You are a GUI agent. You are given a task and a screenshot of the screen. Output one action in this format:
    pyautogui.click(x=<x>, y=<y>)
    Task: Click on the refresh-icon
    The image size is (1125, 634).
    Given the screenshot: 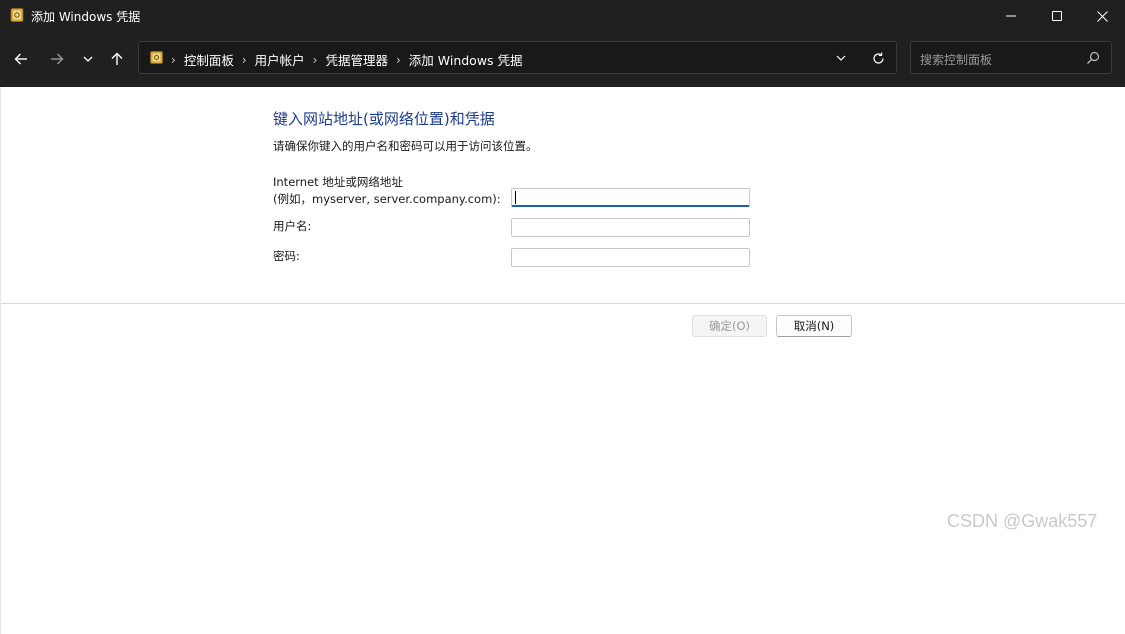 What is the action you would take?
    pyautogui.click(x=878, y=58)
    